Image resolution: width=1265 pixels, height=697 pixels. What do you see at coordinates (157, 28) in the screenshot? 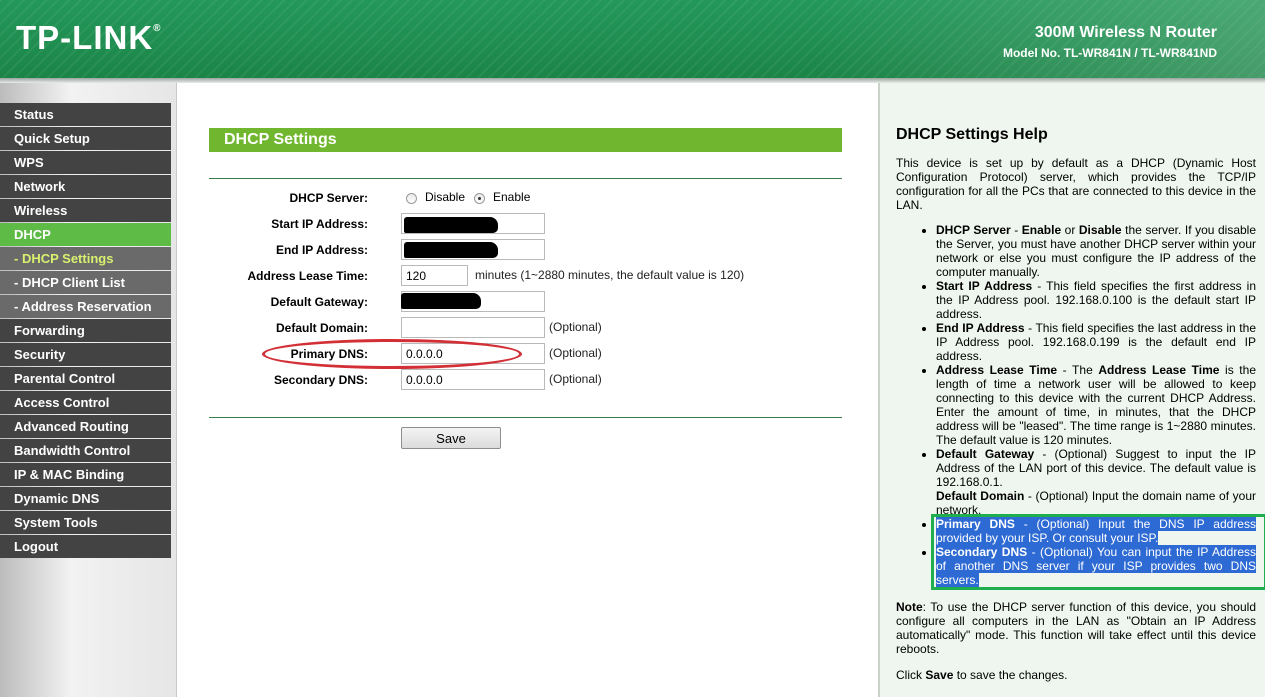
I see `logo-registered-mark: ®` at bounding box center [157, 28].